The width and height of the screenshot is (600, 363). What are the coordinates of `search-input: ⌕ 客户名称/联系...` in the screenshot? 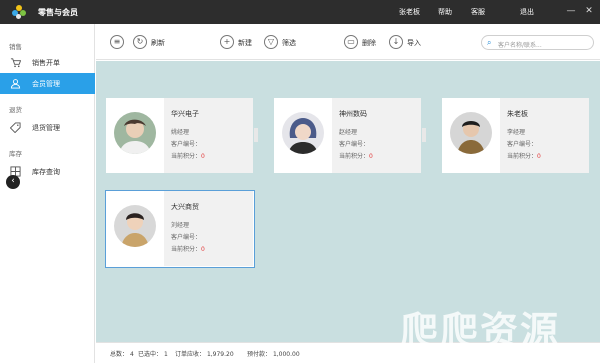 It's located at (537, 42).